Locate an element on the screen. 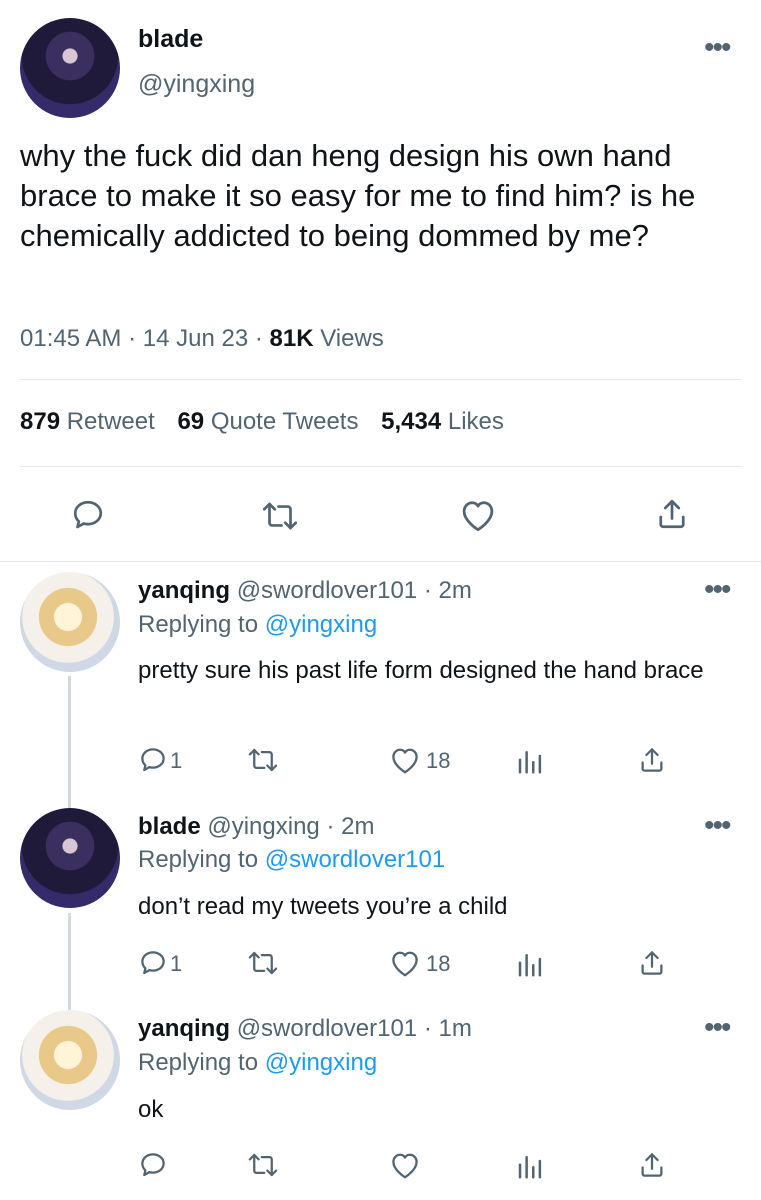 Image resolution: width=761 pixels, height=1200 pixels. quotes-count: 69 is located at coordinates (191, 421).